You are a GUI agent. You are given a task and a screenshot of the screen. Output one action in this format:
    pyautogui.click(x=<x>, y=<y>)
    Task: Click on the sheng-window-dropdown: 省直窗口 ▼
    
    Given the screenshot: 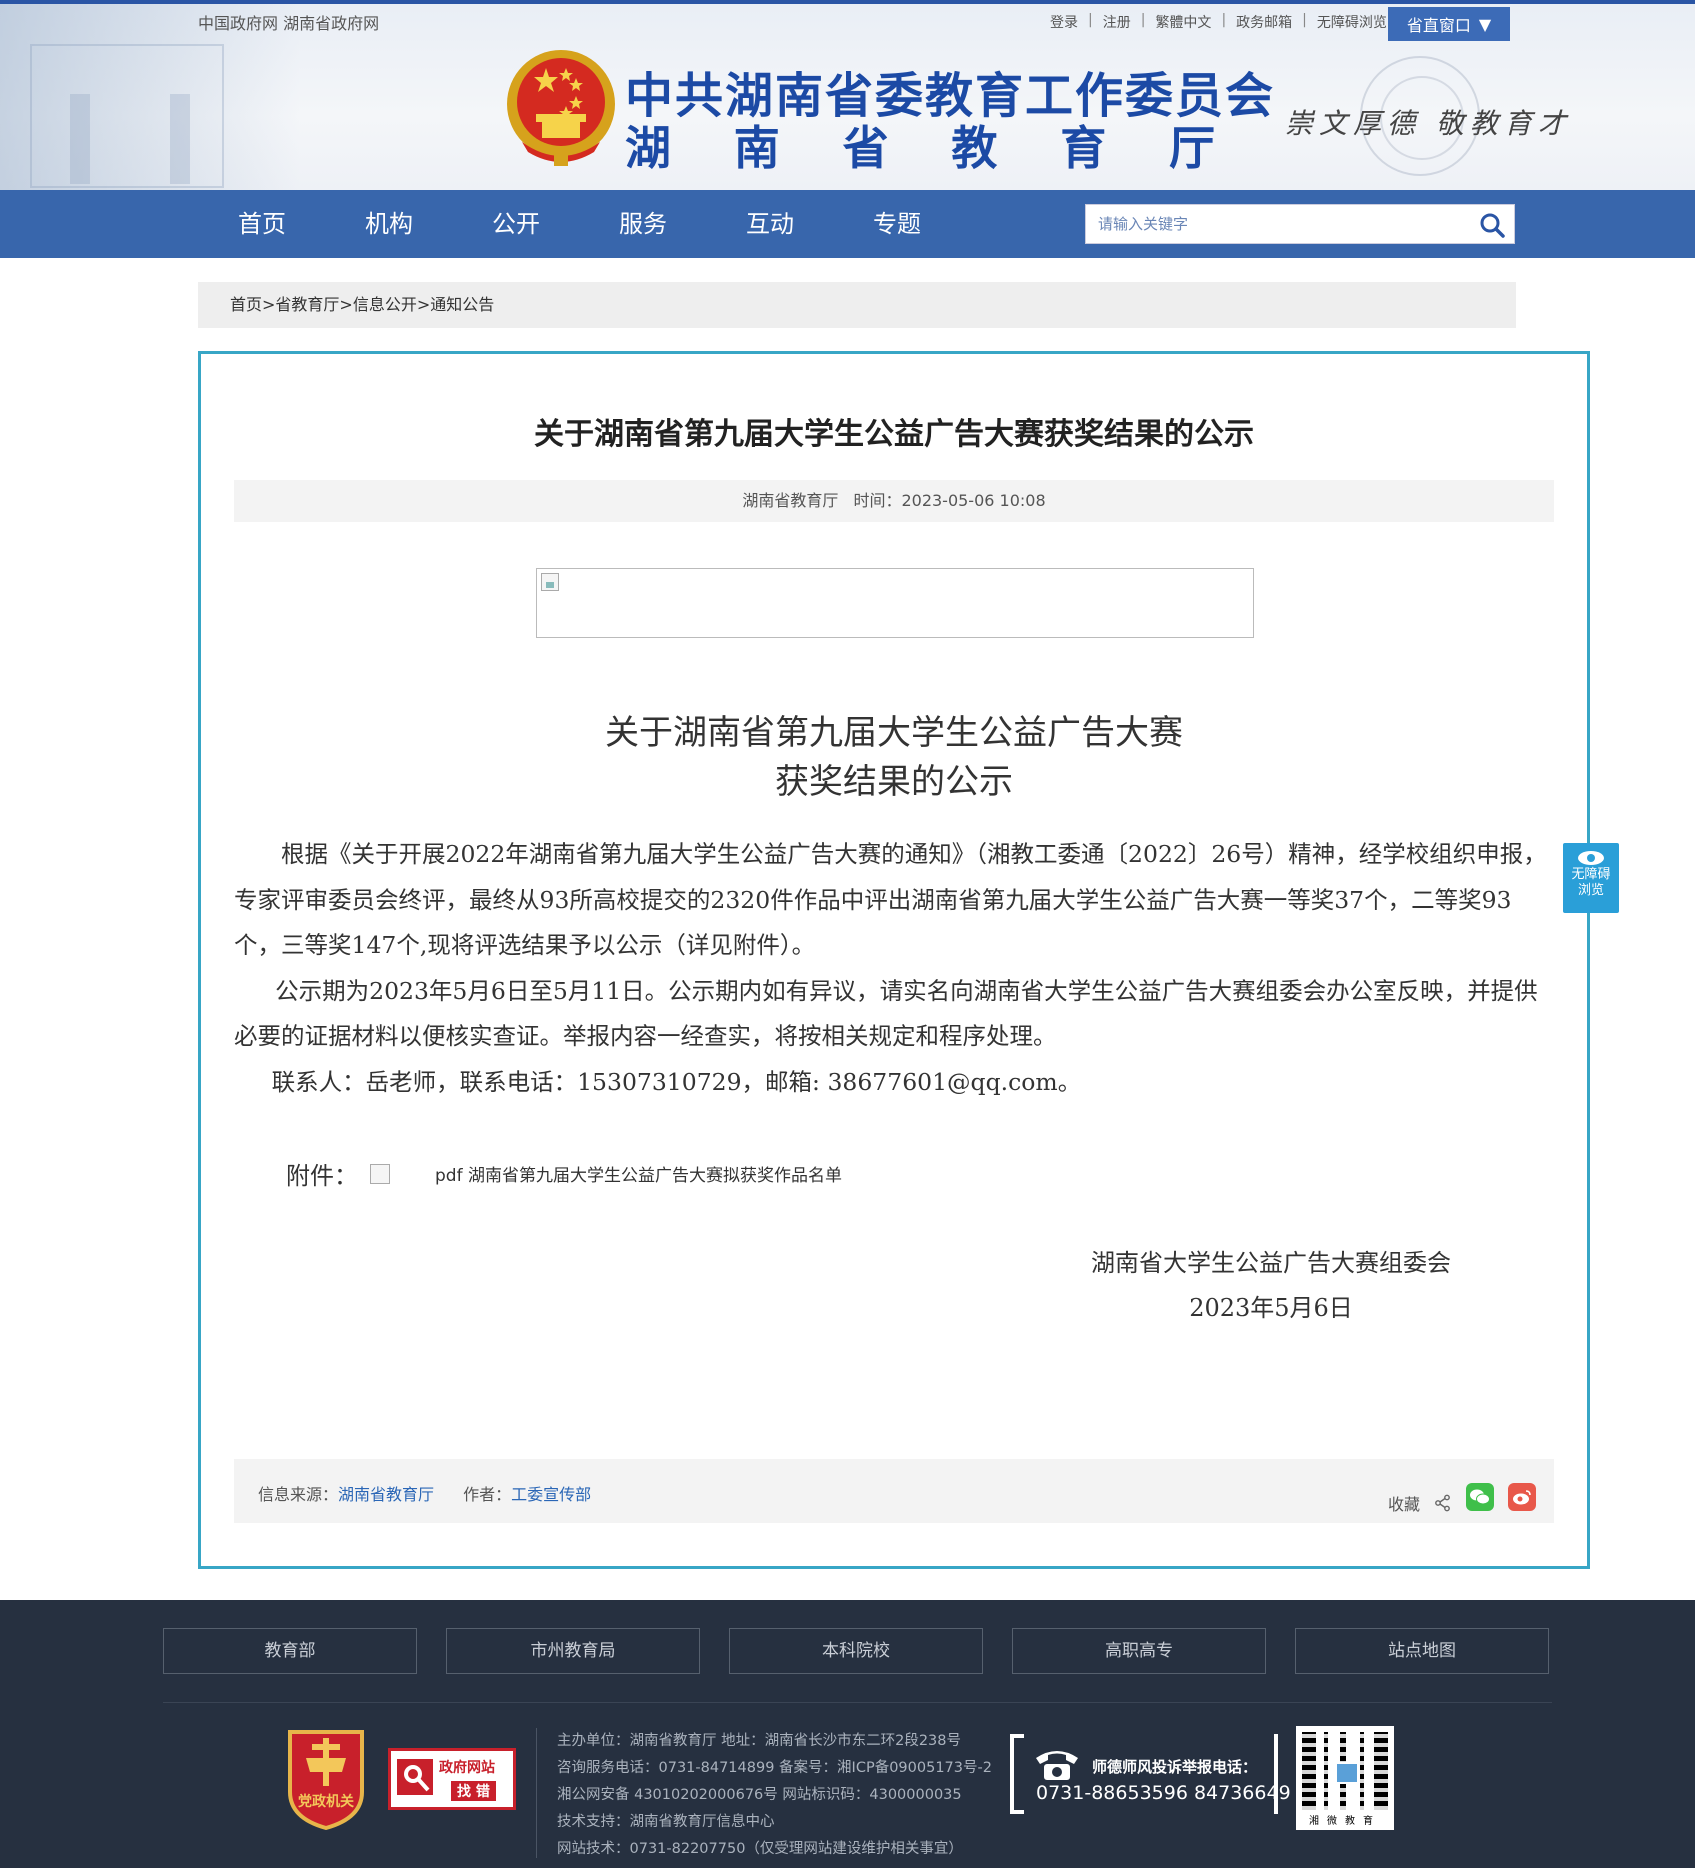 What is the action you would take?
    pyautogui.click(x=1449, y=24)
    